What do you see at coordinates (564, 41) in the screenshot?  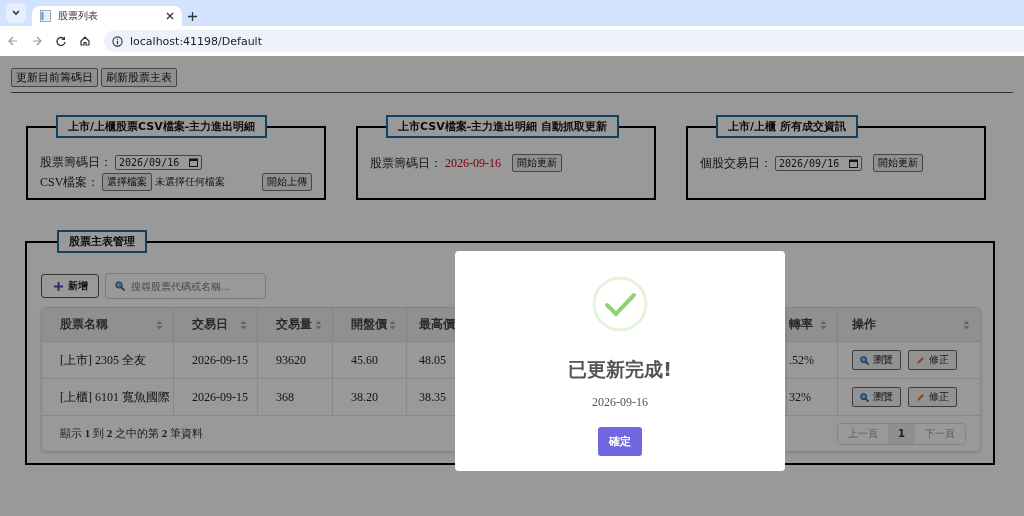 I see `address-bar: localhost:41198/Default` at bounding box center [564, 41].